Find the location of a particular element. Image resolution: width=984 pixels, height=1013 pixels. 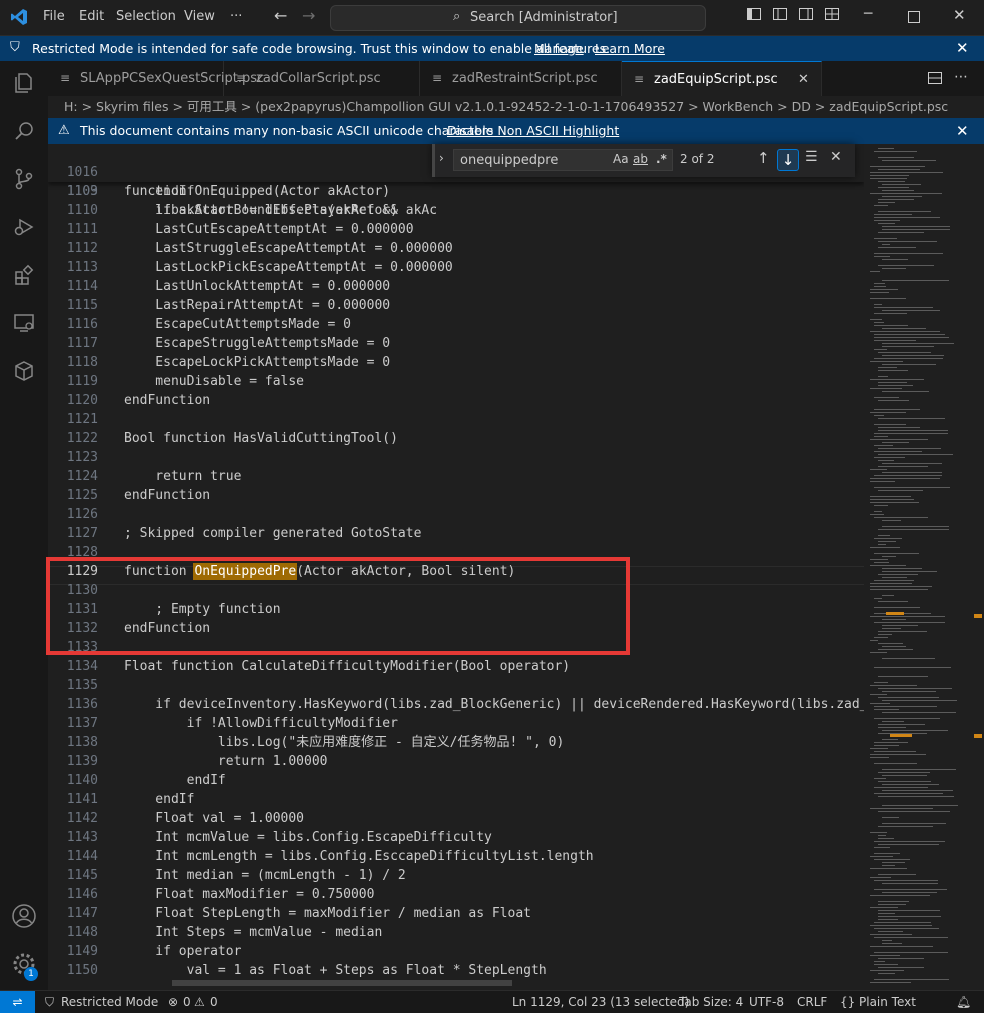

code-line: 1140 endIf is located at coordinates (456, 780).